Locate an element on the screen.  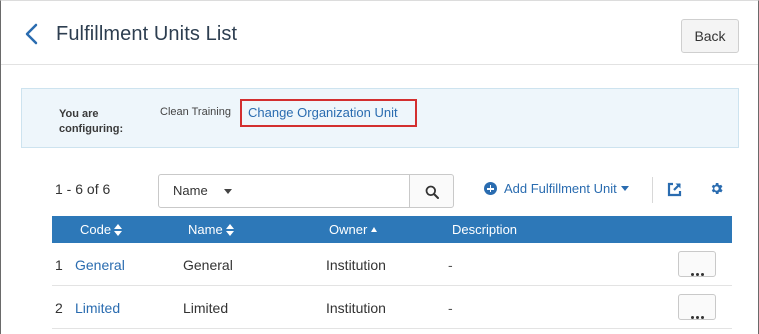
add-circle-icon is located at coordinates (490, 188).